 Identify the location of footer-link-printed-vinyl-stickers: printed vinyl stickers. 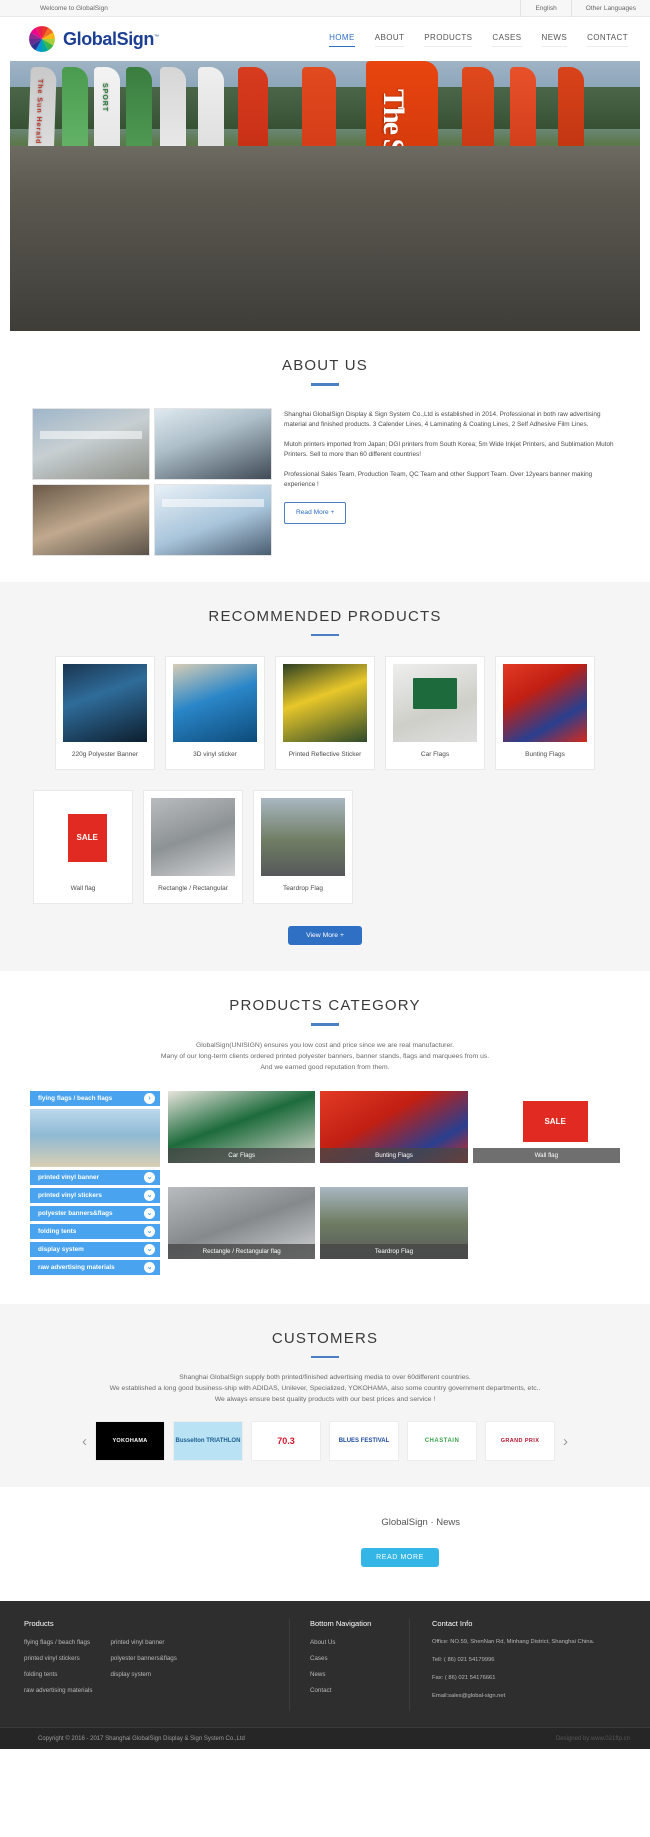
(58, 1658).